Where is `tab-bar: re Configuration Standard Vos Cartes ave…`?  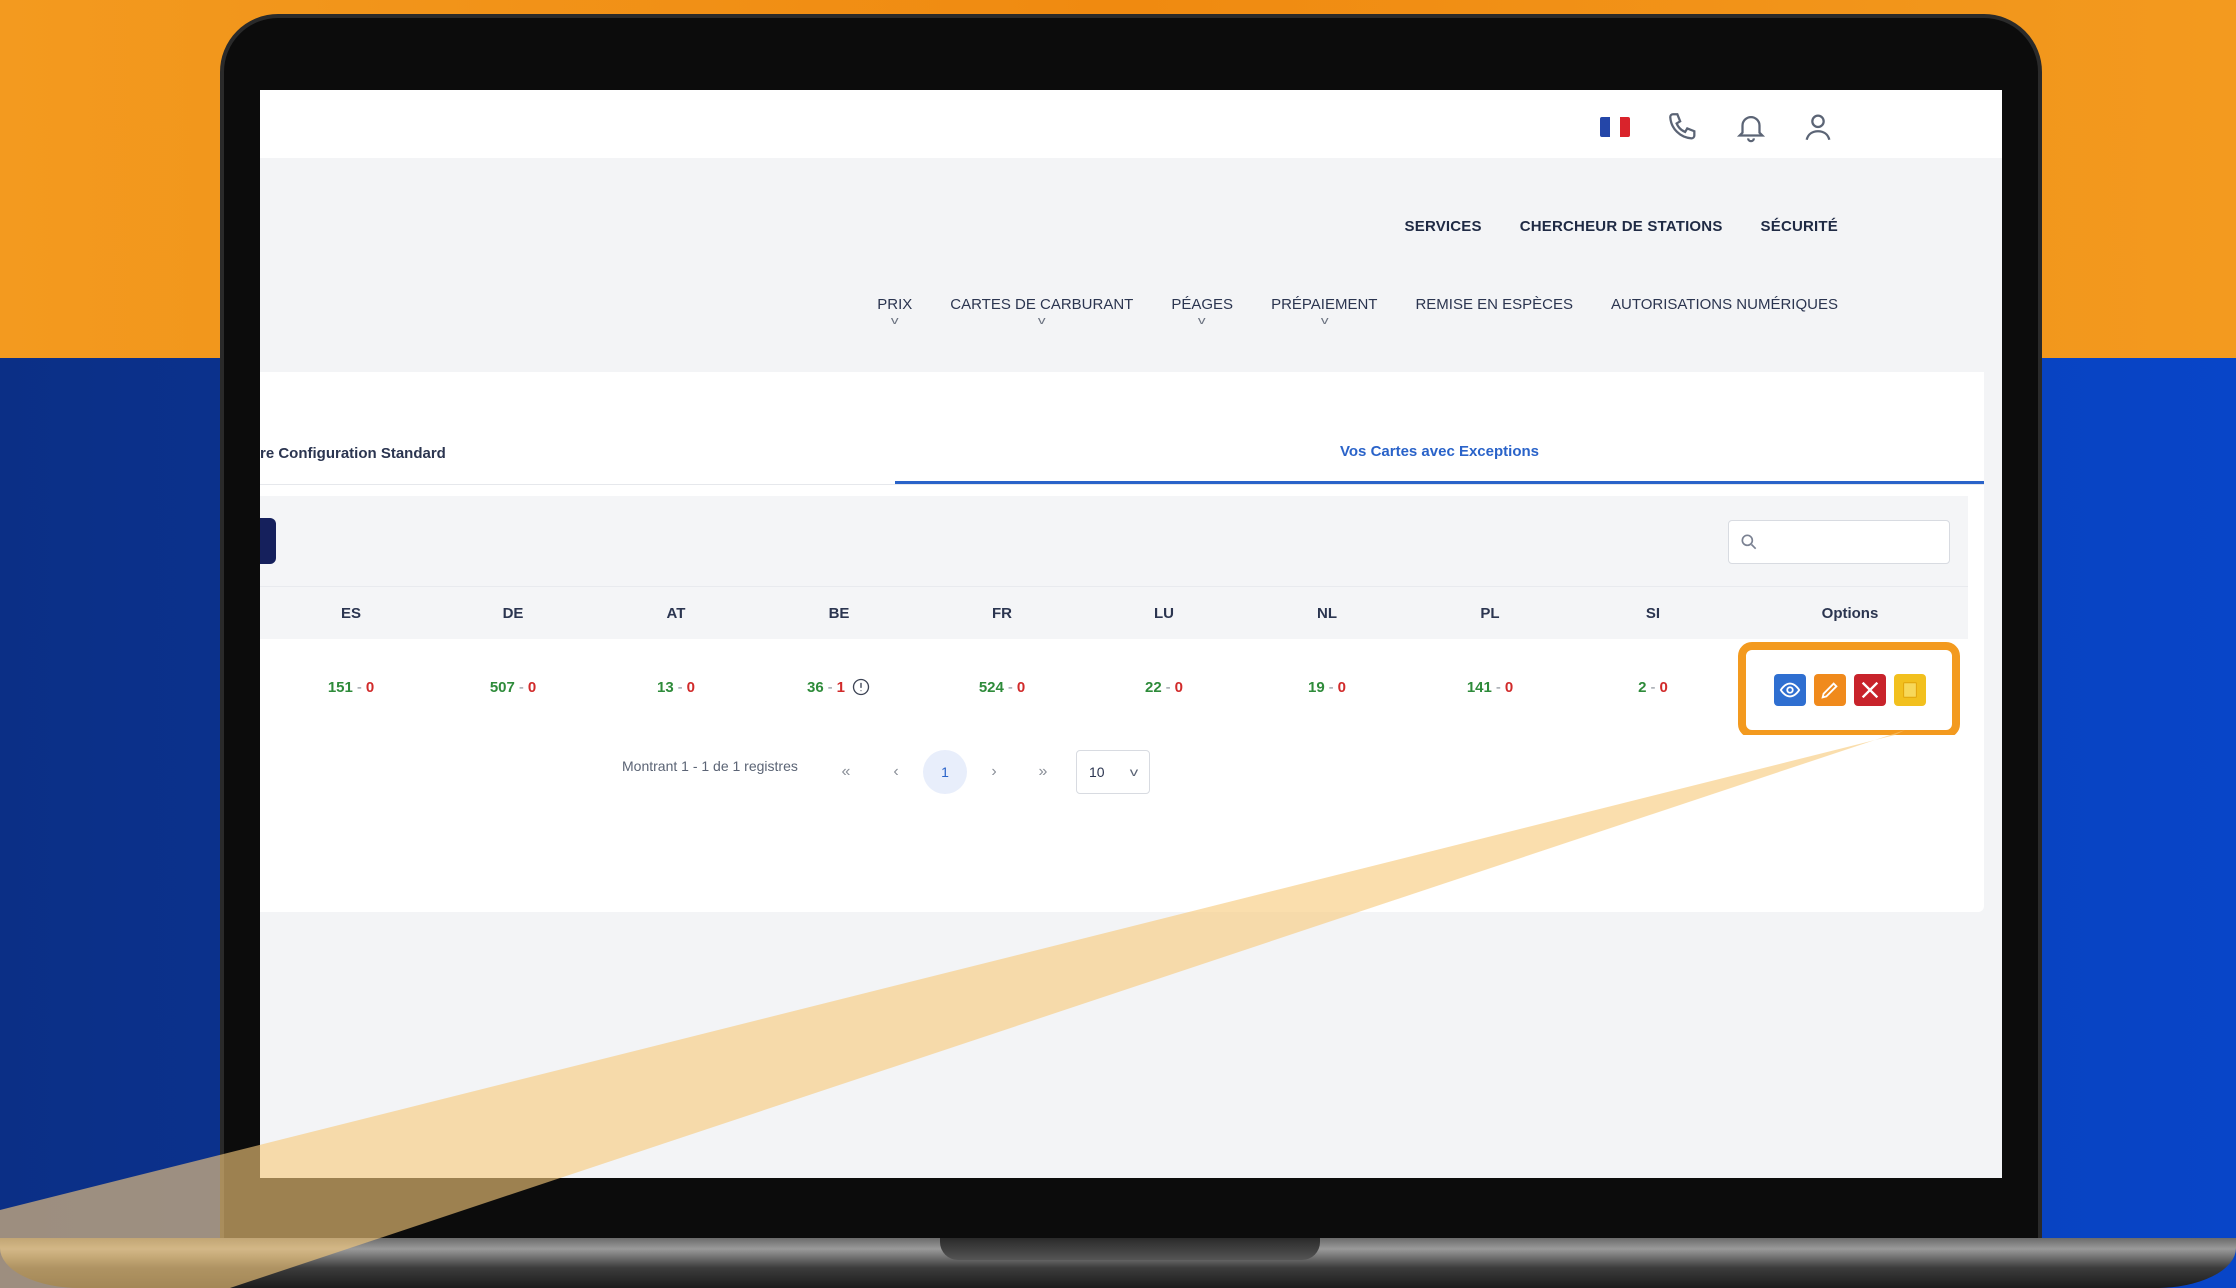
tab-bar: re Configuration Standard Vos Cartes ave… is located at coordinates (1122, 453).